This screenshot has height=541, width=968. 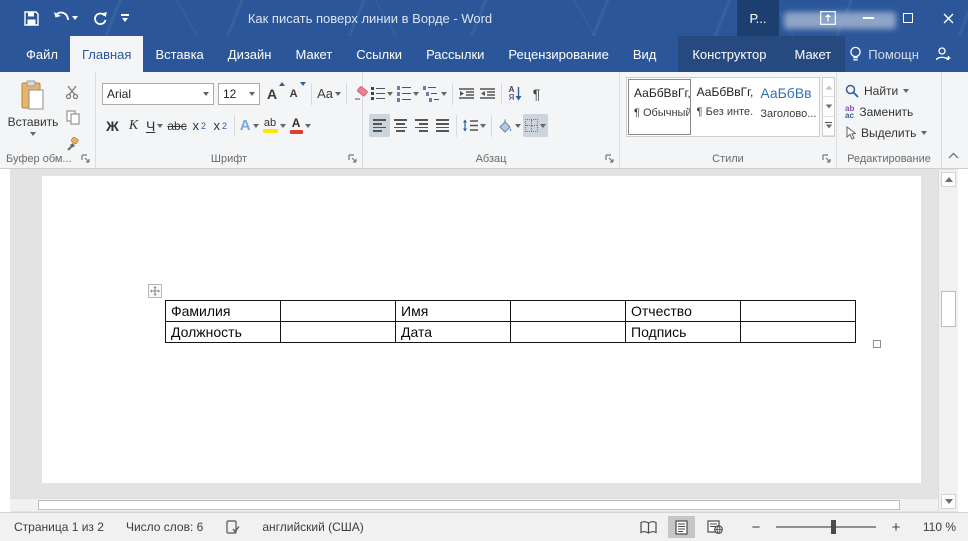 I want to click on align-center-button, so click(x=400, y=125).